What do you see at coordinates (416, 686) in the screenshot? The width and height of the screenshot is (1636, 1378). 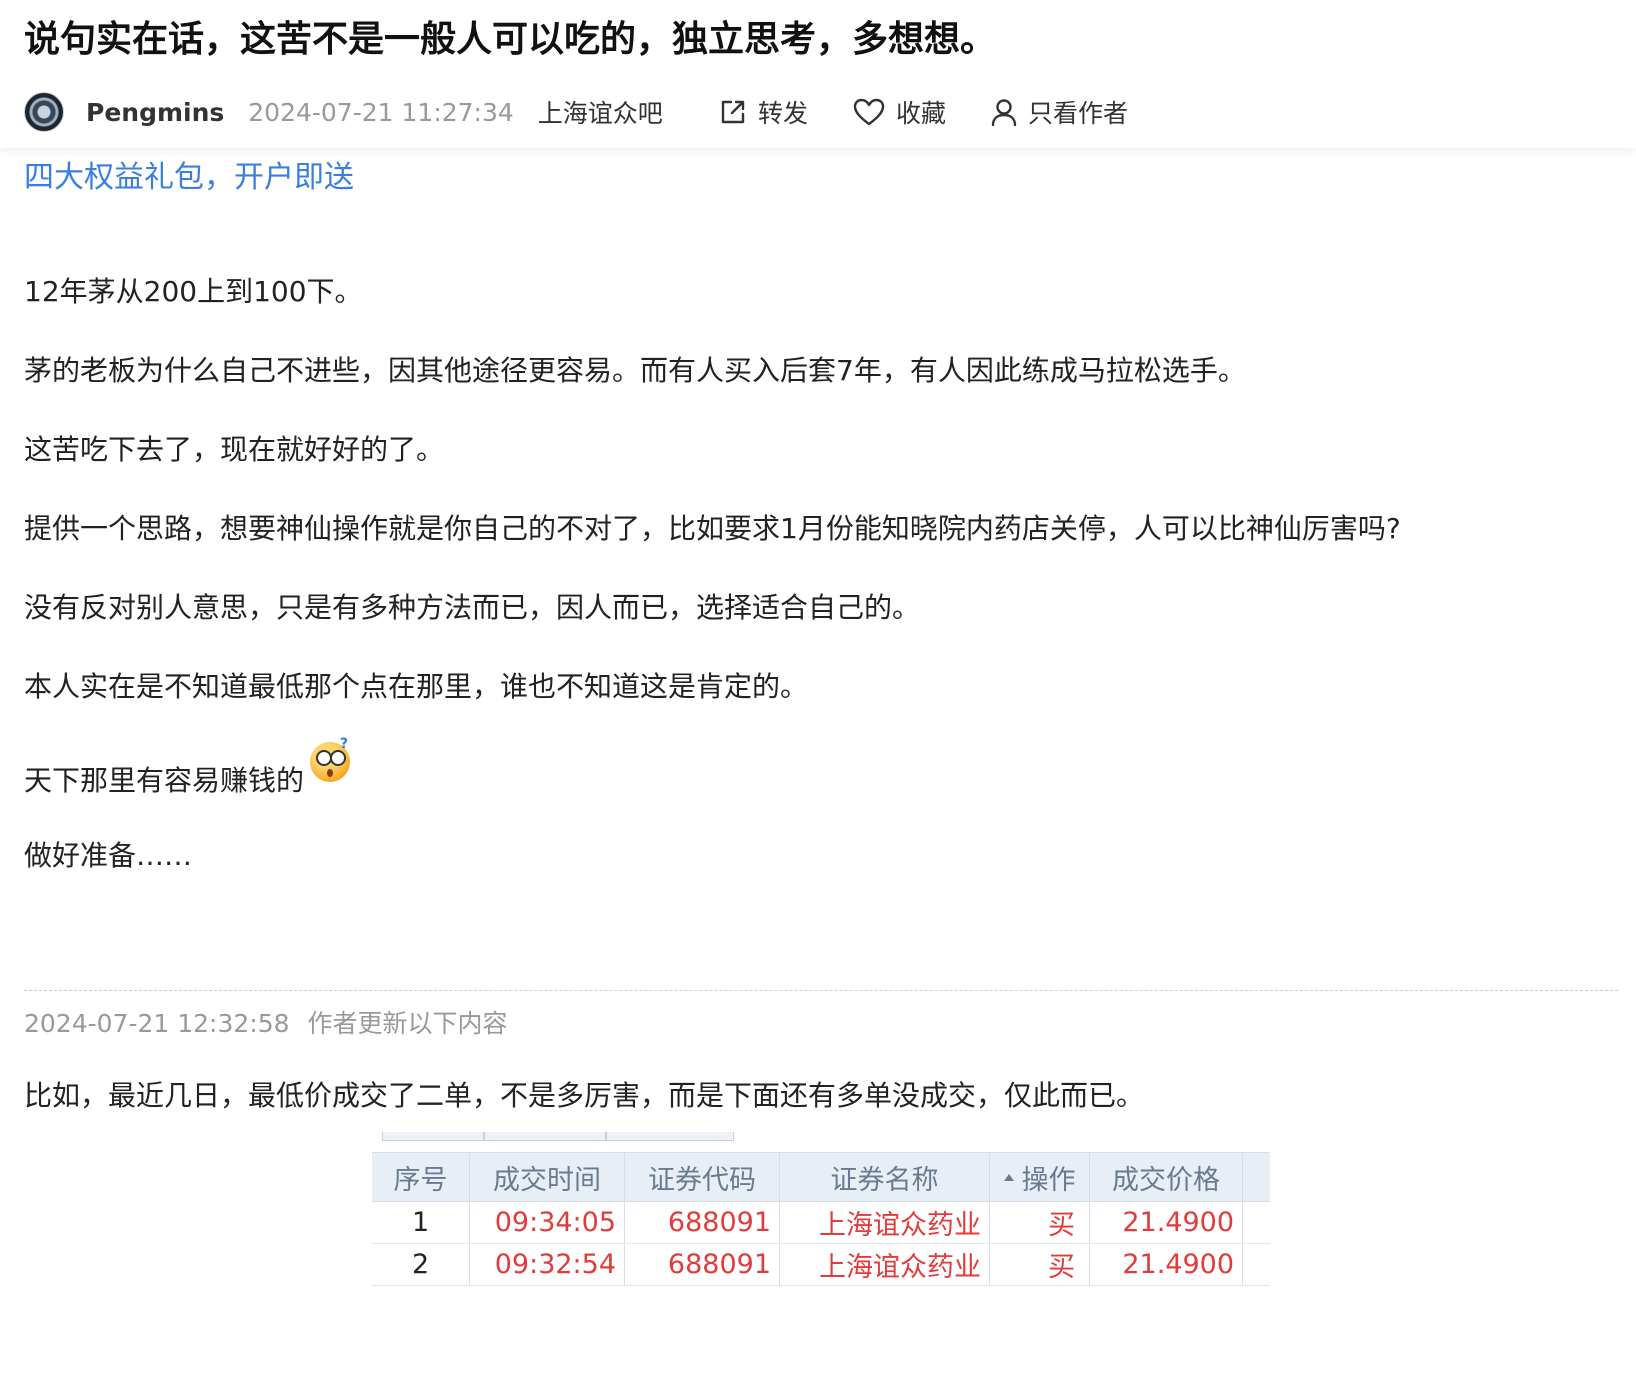 I see `post-paragraph-6: 本人实在是不知道最低那个点在那里，谁也不知道这是肯定的。` at bounding box center [416, 686].